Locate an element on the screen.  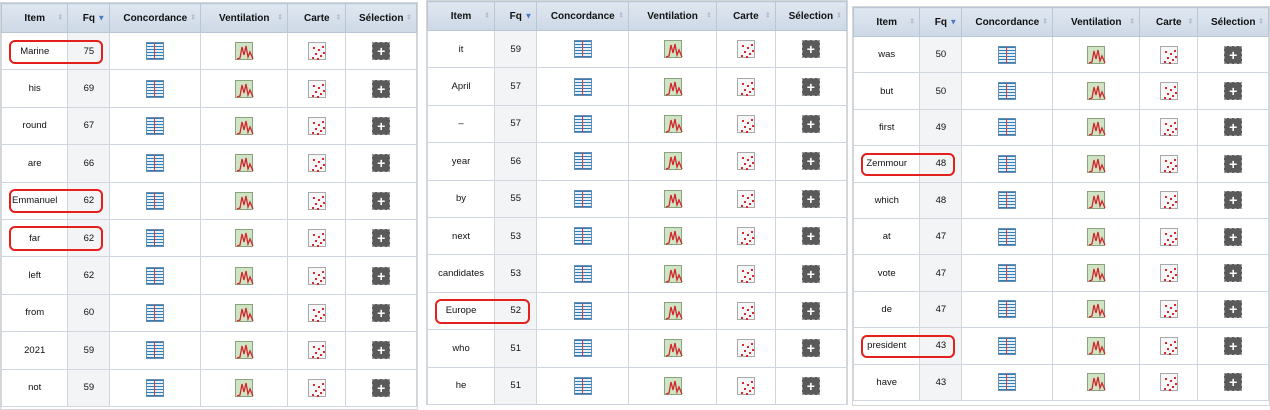
table-row: de 47 is located at coordinates (1060, 309).